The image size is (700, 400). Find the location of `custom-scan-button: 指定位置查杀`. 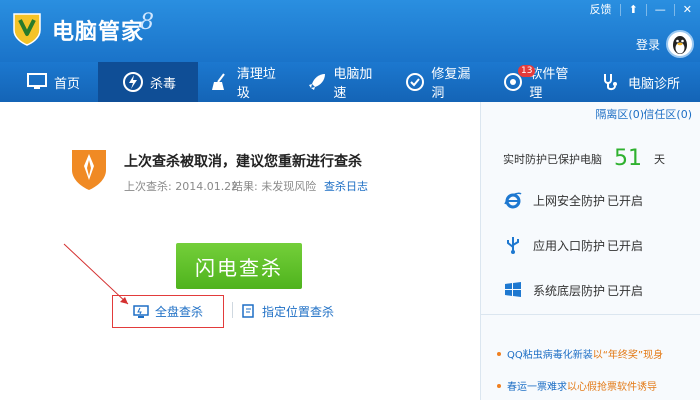

custom-scan-button: 指定位置查杀 is located at coordinates (288, 311).